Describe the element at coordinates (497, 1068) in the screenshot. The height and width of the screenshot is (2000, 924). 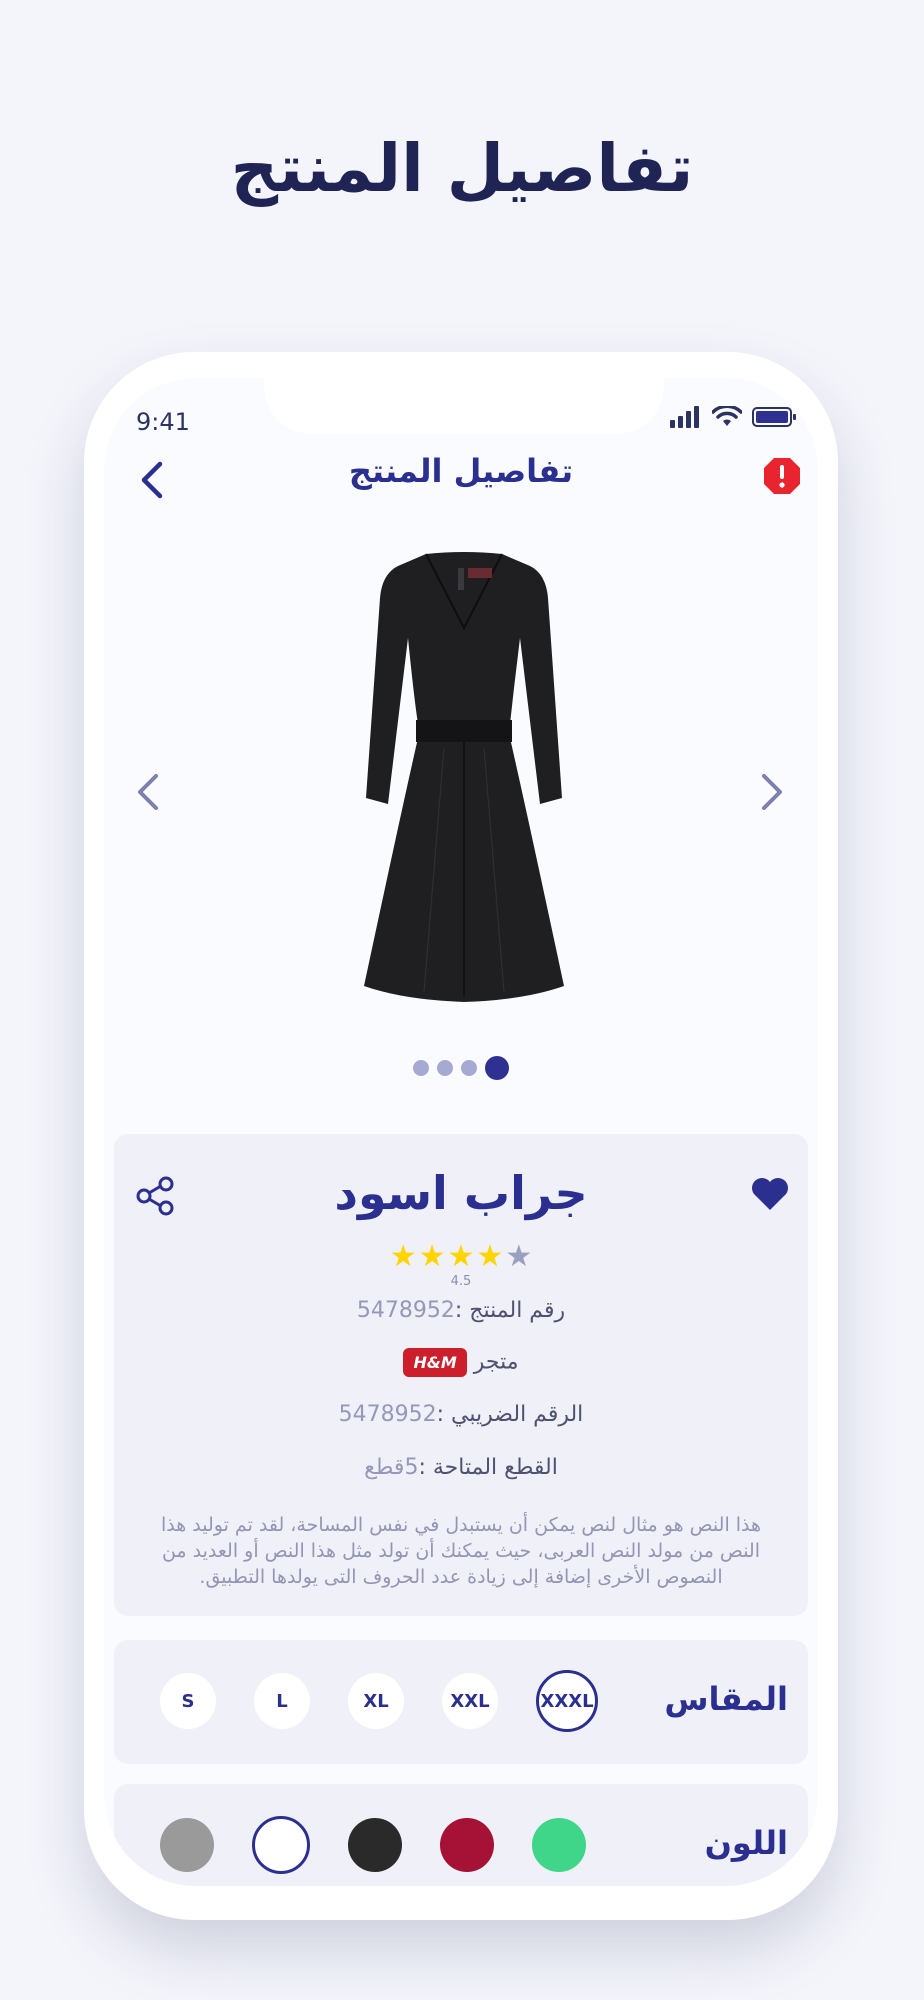
I see `gallery-dot-active` at that location.